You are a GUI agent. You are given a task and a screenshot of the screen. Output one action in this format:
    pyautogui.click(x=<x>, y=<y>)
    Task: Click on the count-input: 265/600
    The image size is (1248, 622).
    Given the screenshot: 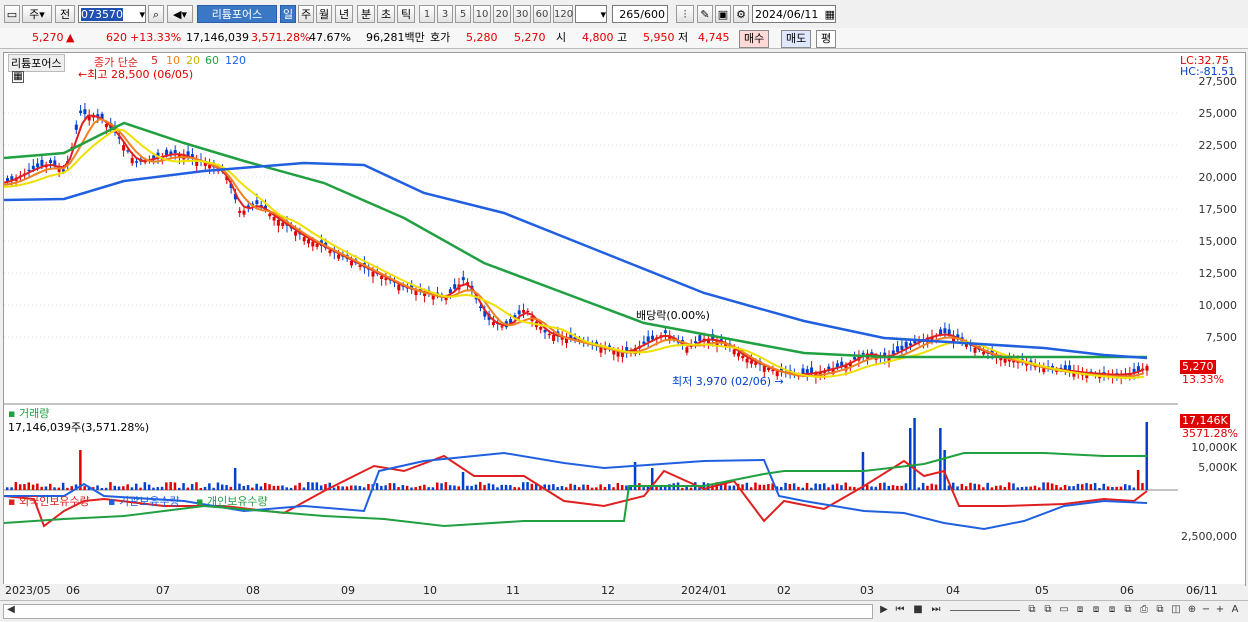 What is the action you would take?
    pyautogui.click(x=640, y=14)
    